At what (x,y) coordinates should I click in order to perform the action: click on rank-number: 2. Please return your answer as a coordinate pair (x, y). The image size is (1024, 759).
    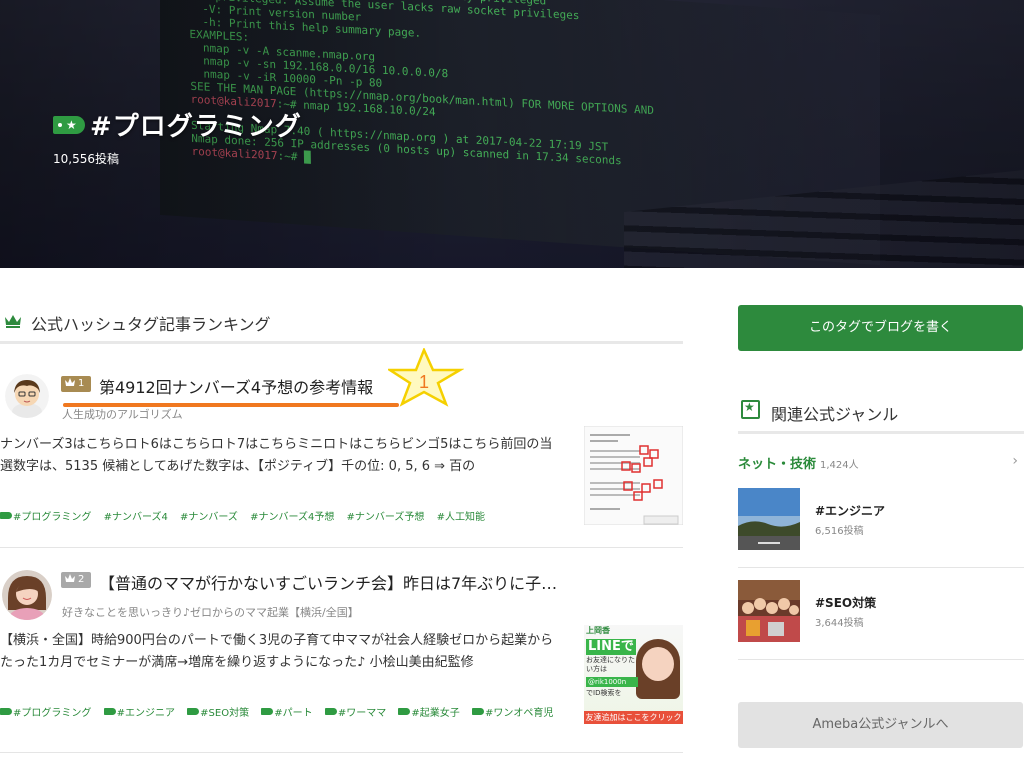
    Looking at the image, I should click on (81, 579).